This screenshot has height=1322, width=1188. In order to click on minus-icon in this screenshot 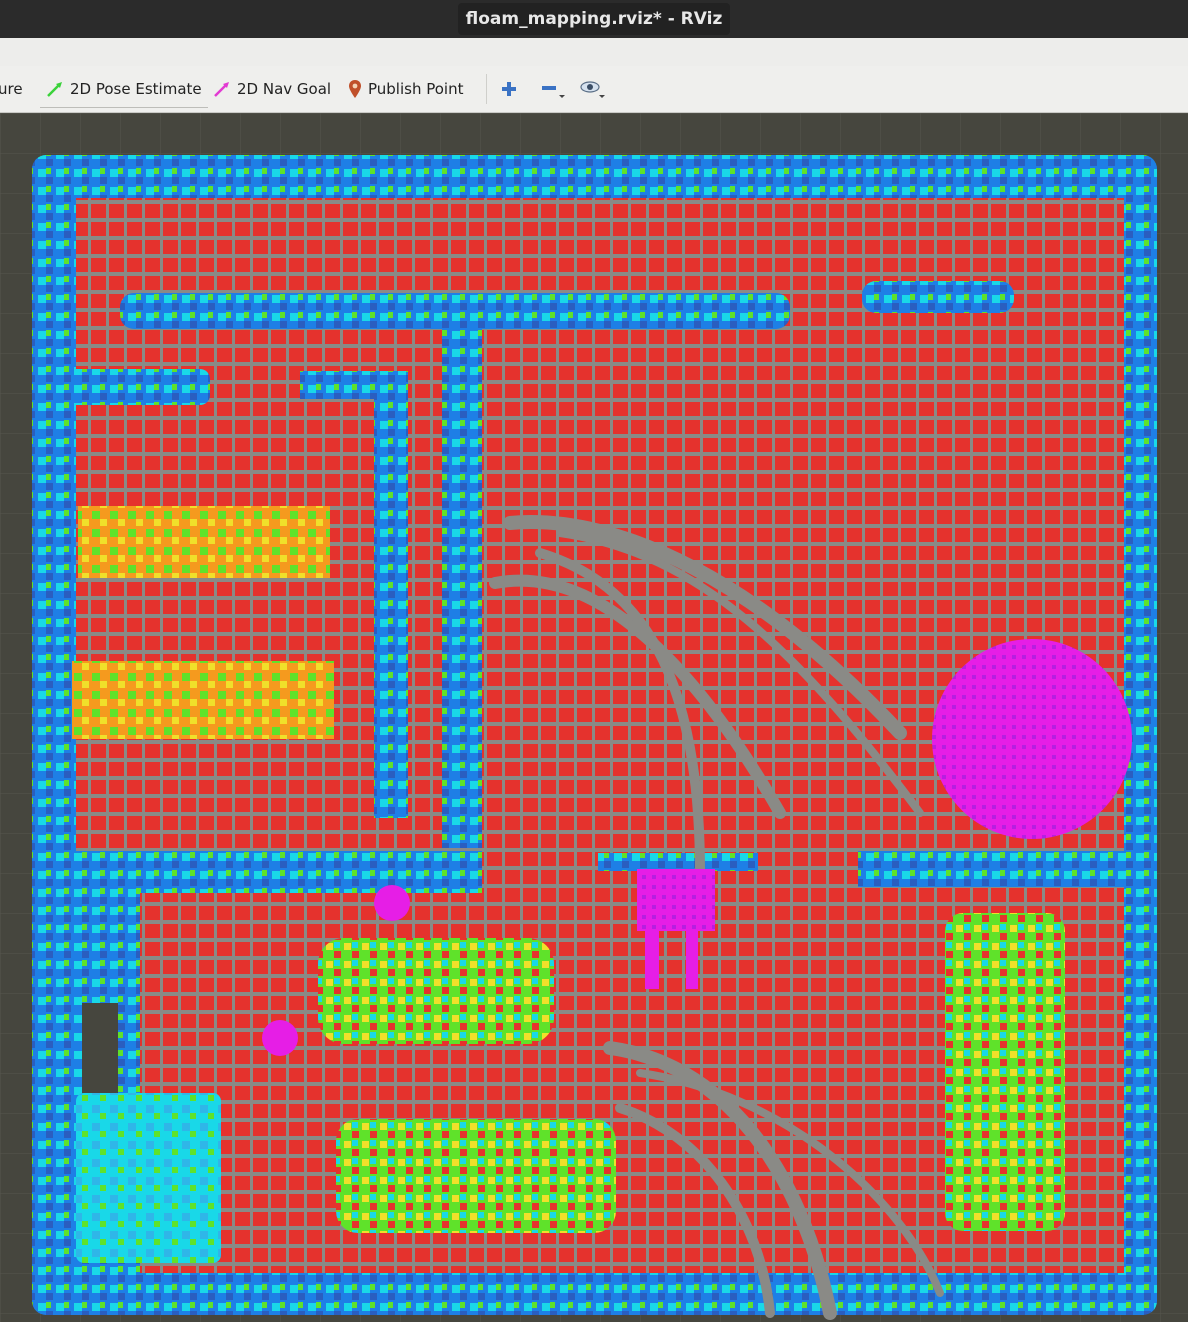, I will do `click(553, 92)`.